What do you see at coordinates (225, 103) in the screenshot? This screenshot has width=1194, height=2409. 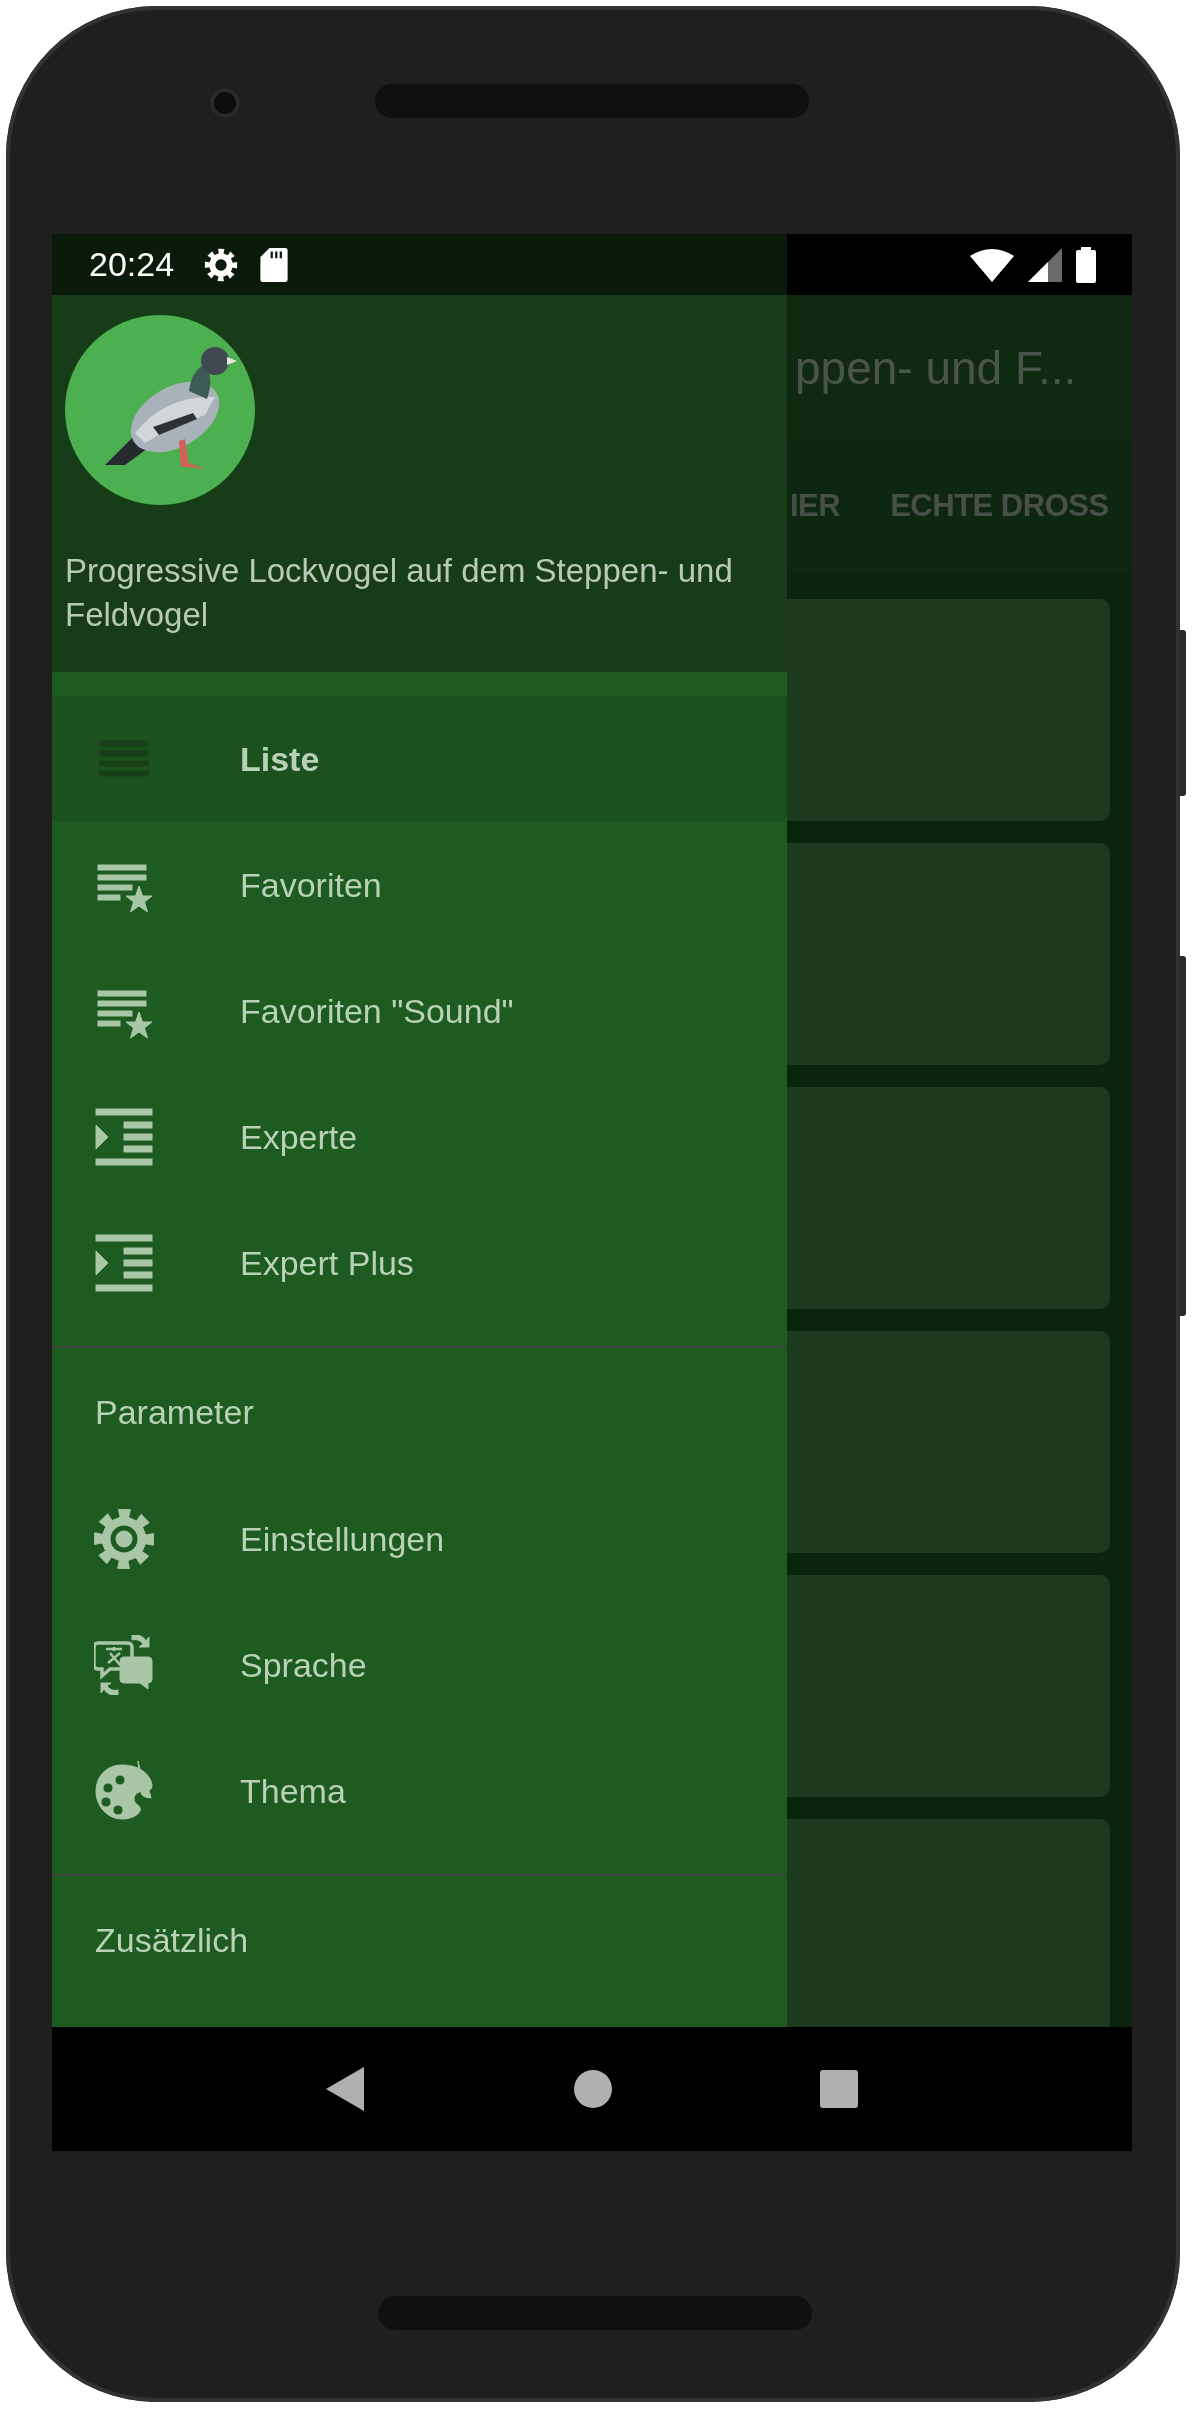 I see `front-camera` at bounding box center [225, 103].